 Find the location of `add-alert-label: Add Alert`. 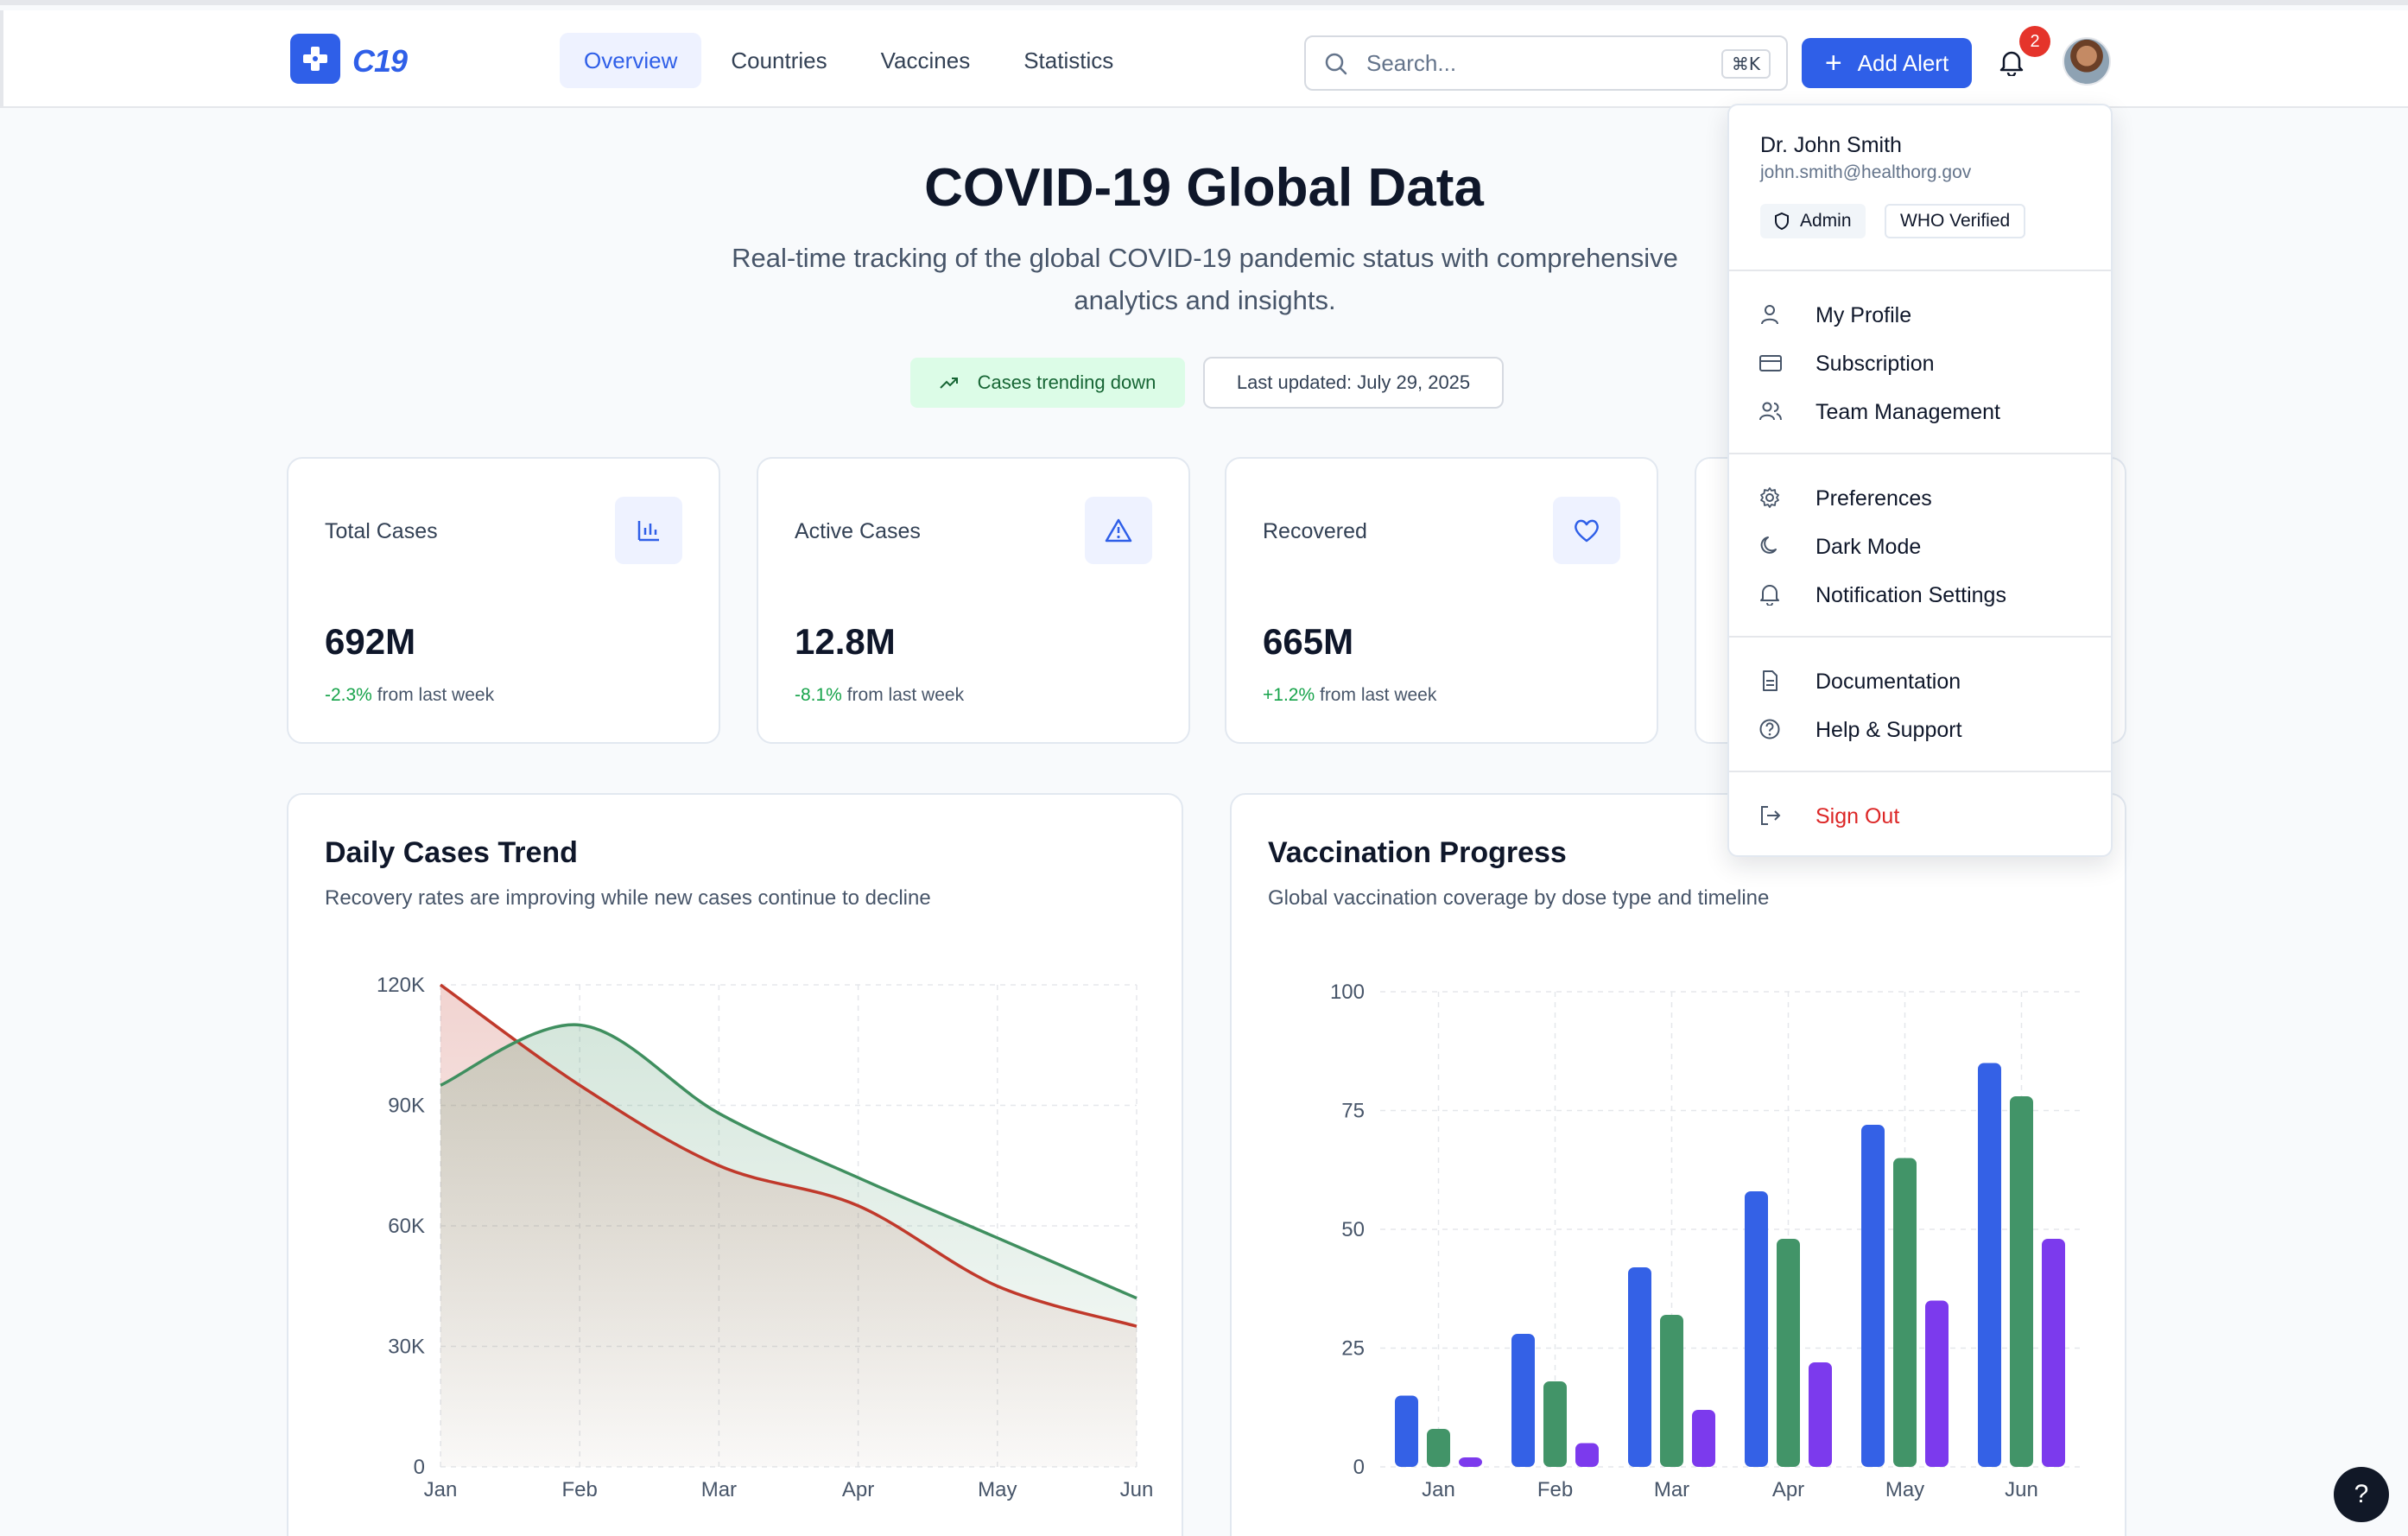

add-alert-label: Add Alert is located at coordinates (1903, 62).